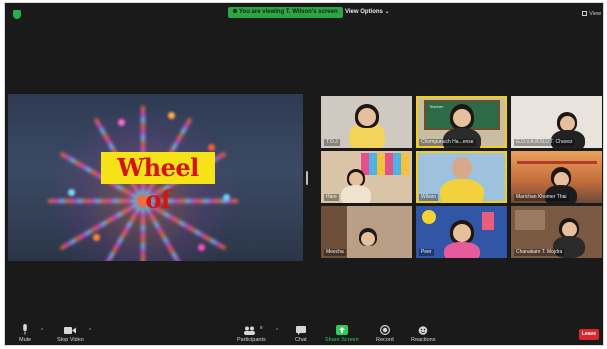 This screenshot has width=607, height=349. Describe the element at coordinates (335, 252) in the screenshot. I see `participant-name: Meecha` at that location.